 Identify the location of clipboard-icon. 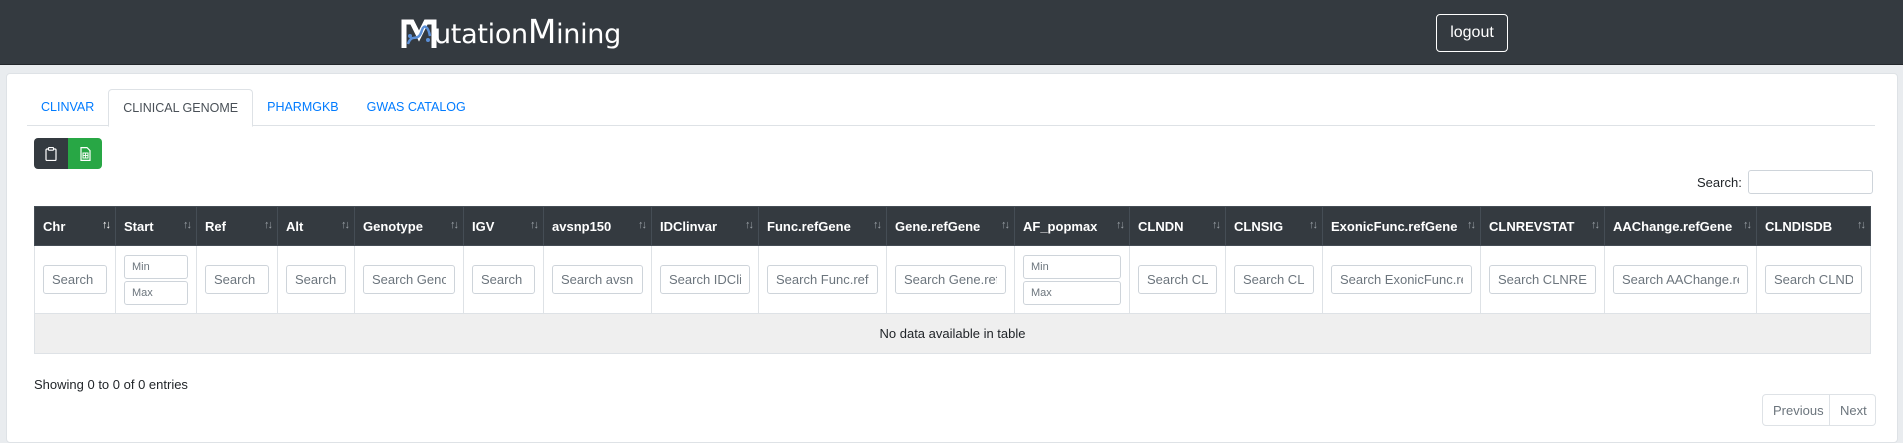
(51, 153).